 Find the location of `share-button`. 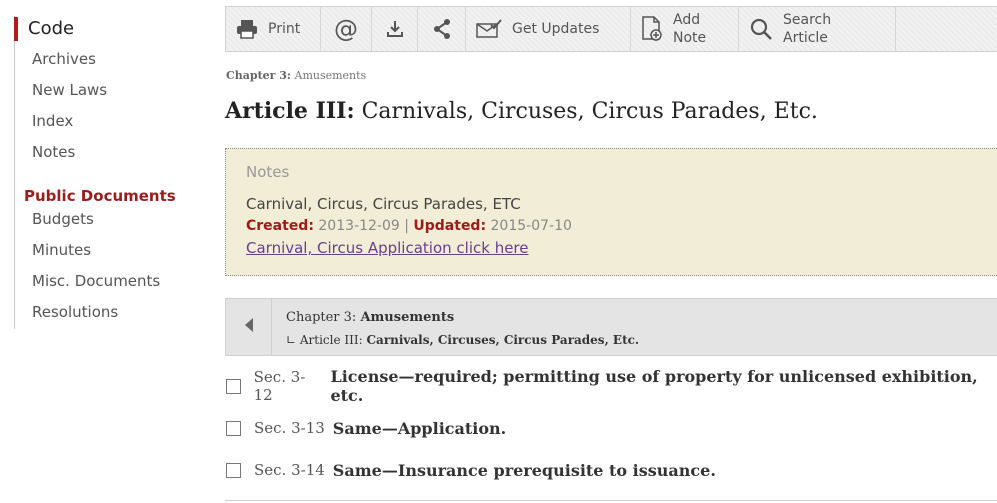

share-button is located at coordinates (442, 29).